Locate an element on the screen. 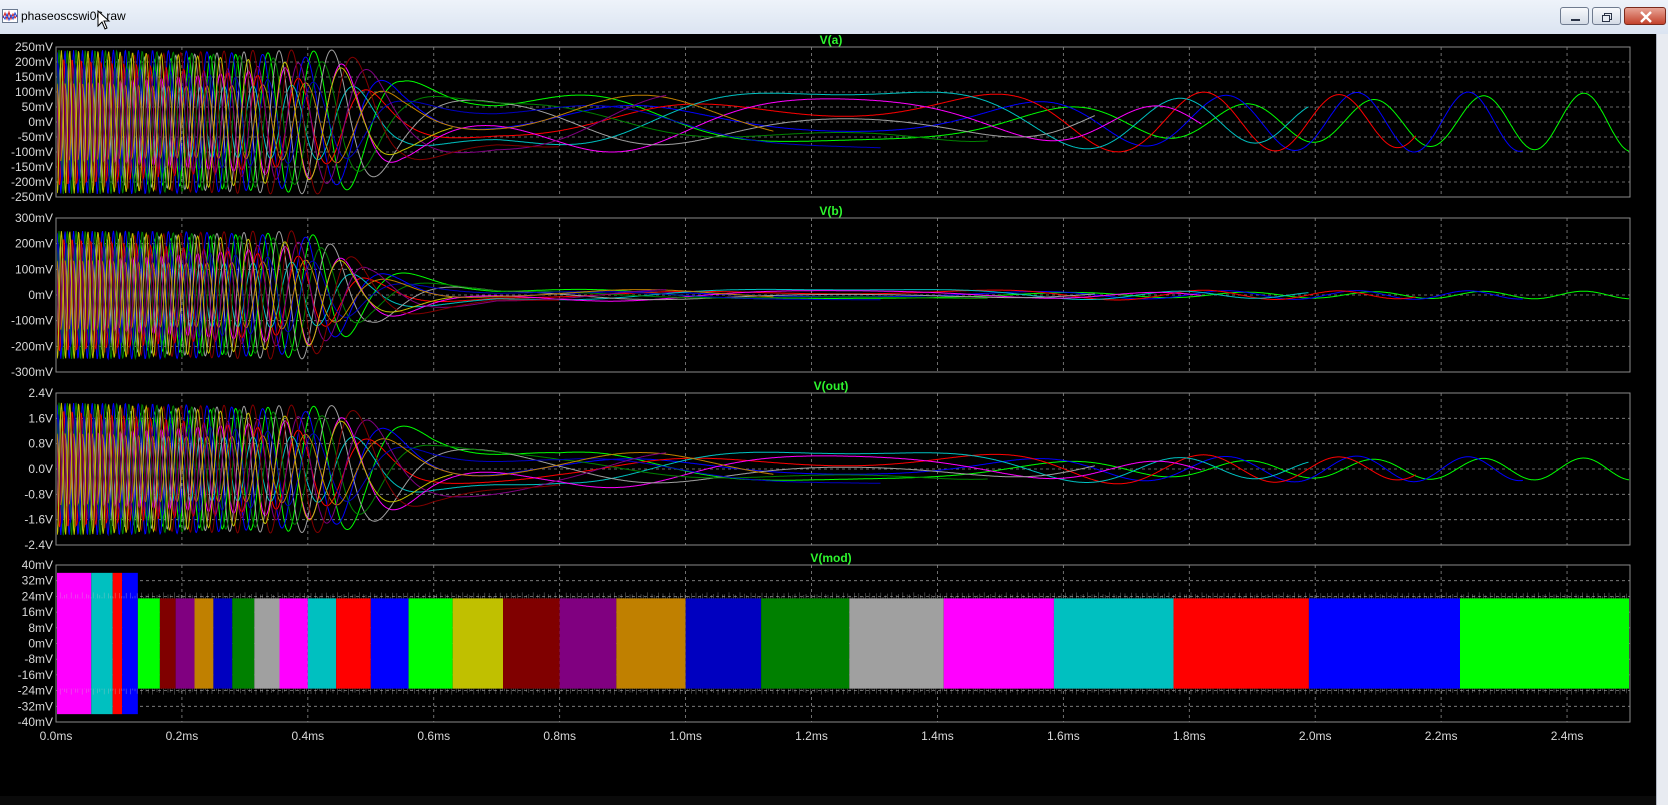  y-tick-label: -0.8V is located at coordinates (38, 494).